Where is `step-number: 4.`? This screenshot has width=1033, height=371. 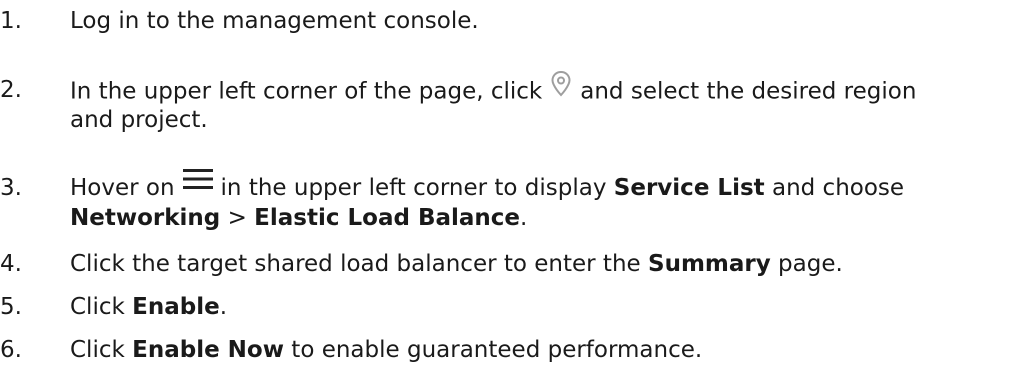 step-number: 4. is located at coordinates (11, 264).